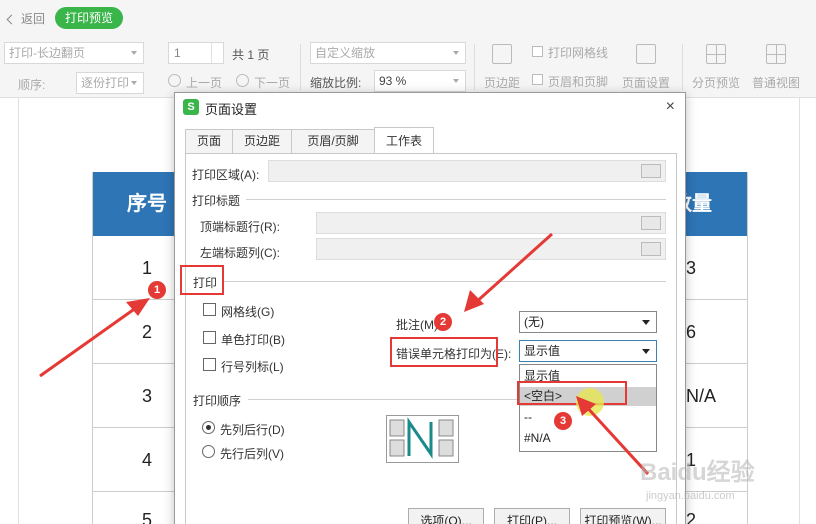 The height and width of the screenshot is (524, 816). Describe the element at coordinates (90, 340) in the screenshot. I see `arrow-1-shaft` at that location.